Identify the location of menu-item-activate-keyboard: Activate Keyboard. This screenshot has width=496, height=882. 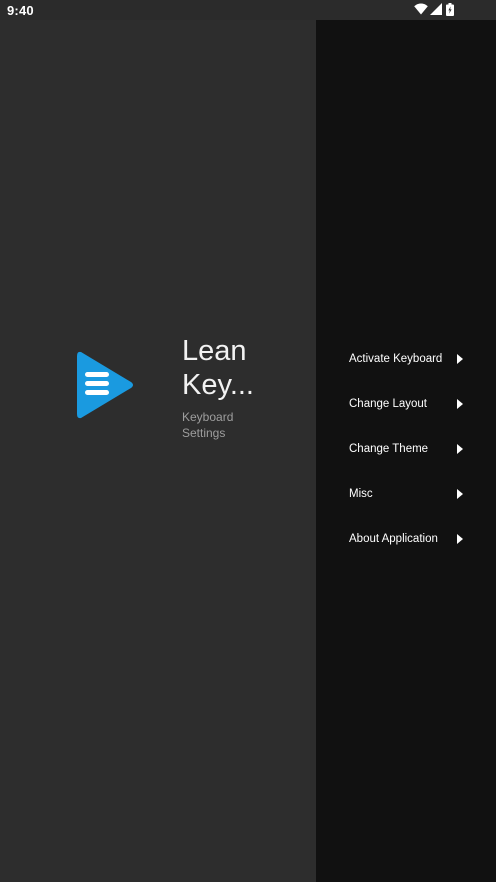
(409, 360).